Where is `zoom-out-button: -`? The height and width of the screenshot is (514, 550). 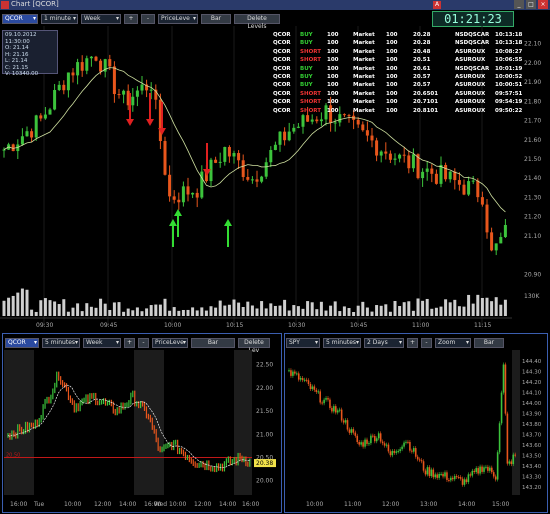
zoom-out-button: - is located at coordinates (148, 18).